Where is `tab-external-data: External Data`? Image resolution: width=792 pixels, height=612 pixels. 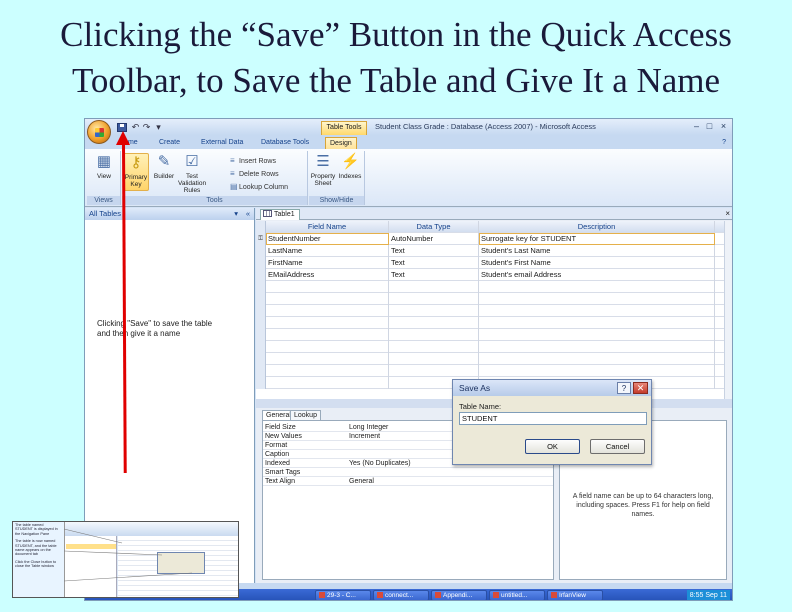 tab-external-data: External Data is located at coordinates (222, 143).